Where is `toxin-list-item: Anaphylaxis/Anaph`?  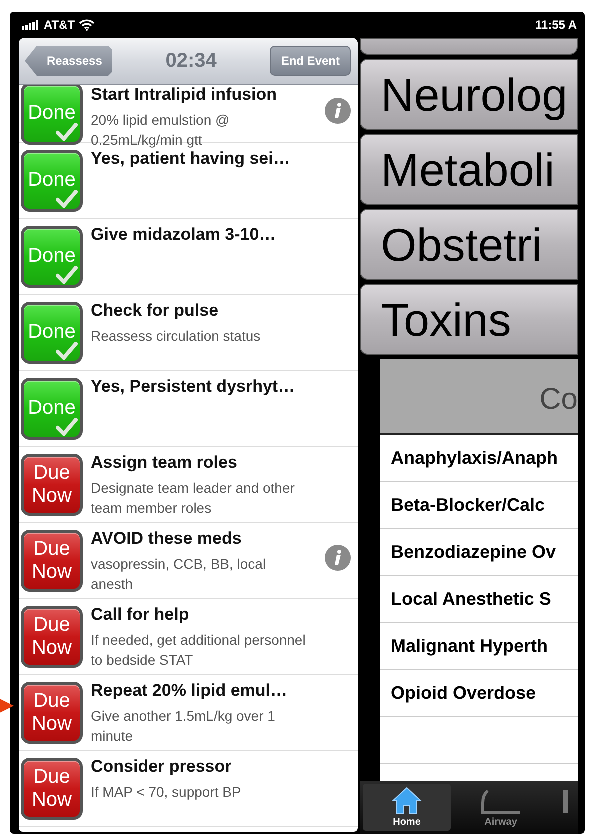 toxin-list-item: Anaphylaxis/Anaph is located at coordinates (474, 458).